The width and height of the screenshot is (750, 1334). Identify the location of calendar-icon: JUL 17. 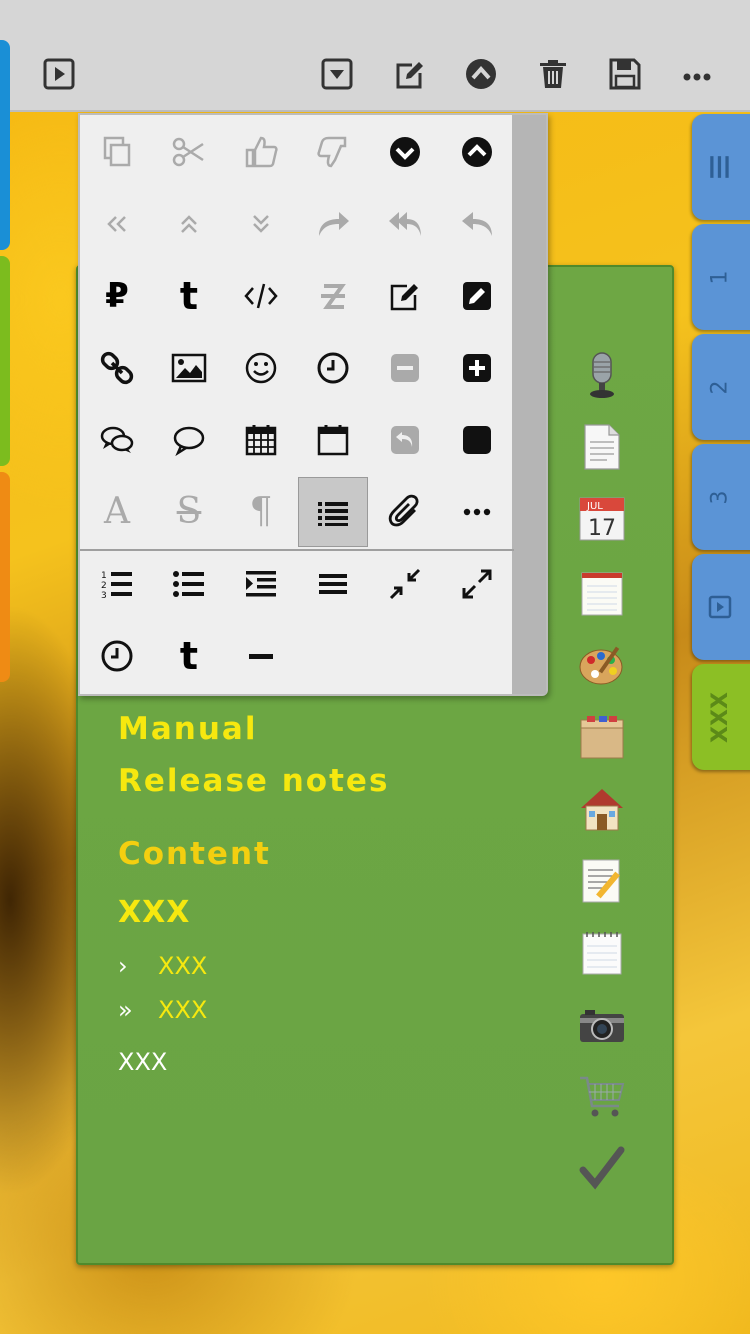
(602, 519).